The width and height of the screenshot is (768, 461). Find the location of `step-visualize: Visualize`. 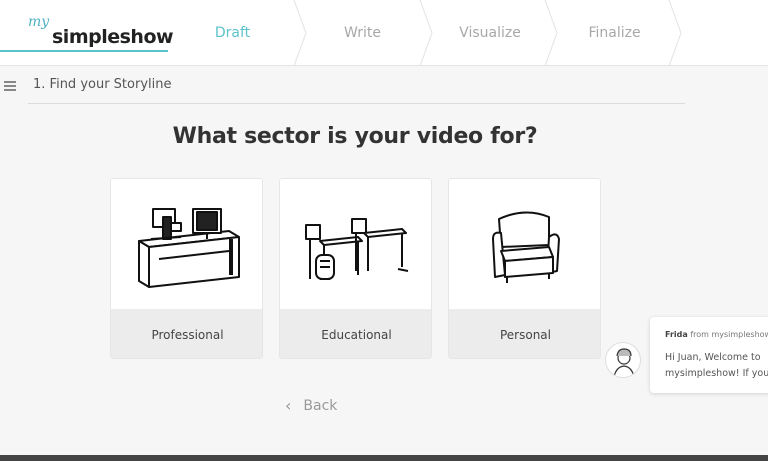

step-visualize: Visualize is located at coordinates (490, 33).